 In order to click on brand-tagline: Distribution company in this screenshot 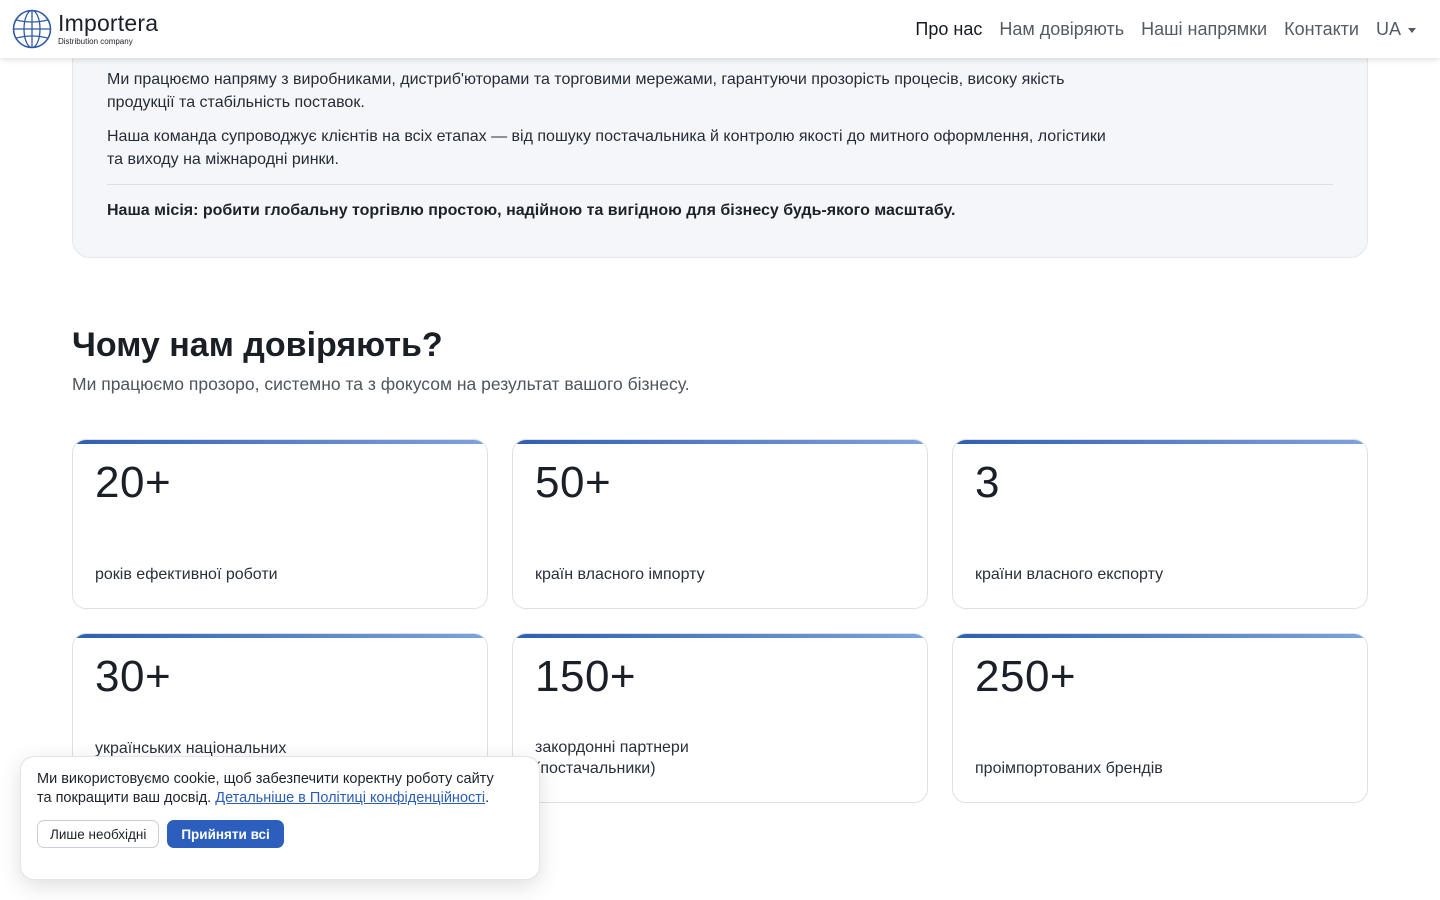, I will do `click(95, 41)`.